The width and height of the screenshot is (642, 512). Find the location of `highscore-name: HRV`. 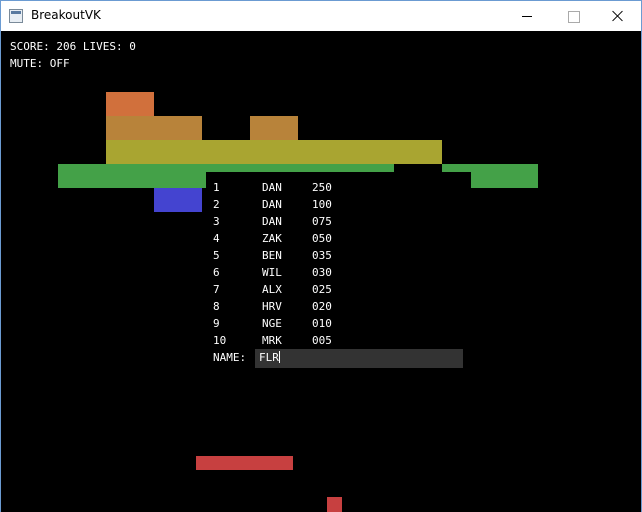

highscore-name: HRV is located at coordinates (272, 306).